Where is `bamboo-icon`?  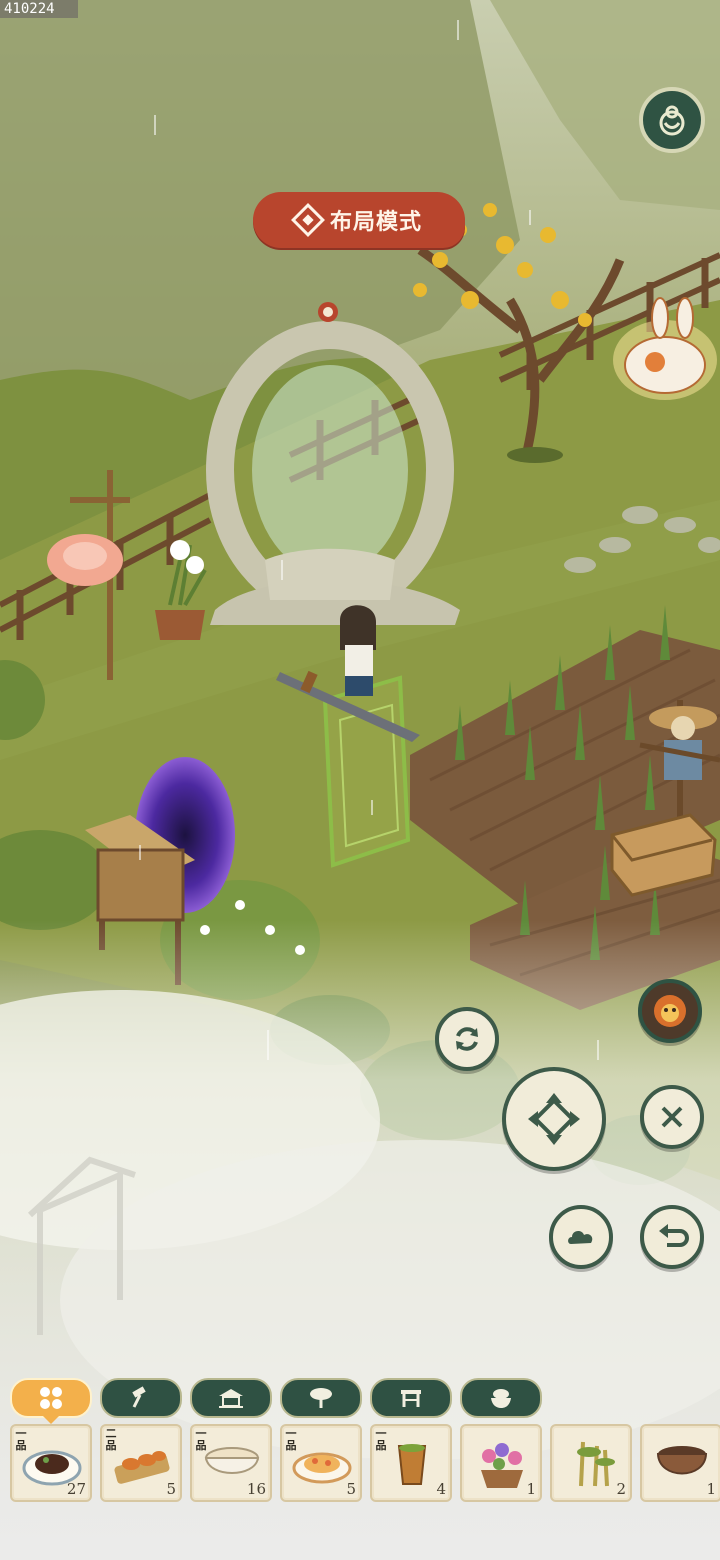 bamboo-icon is located at coordinates (596, 1464).